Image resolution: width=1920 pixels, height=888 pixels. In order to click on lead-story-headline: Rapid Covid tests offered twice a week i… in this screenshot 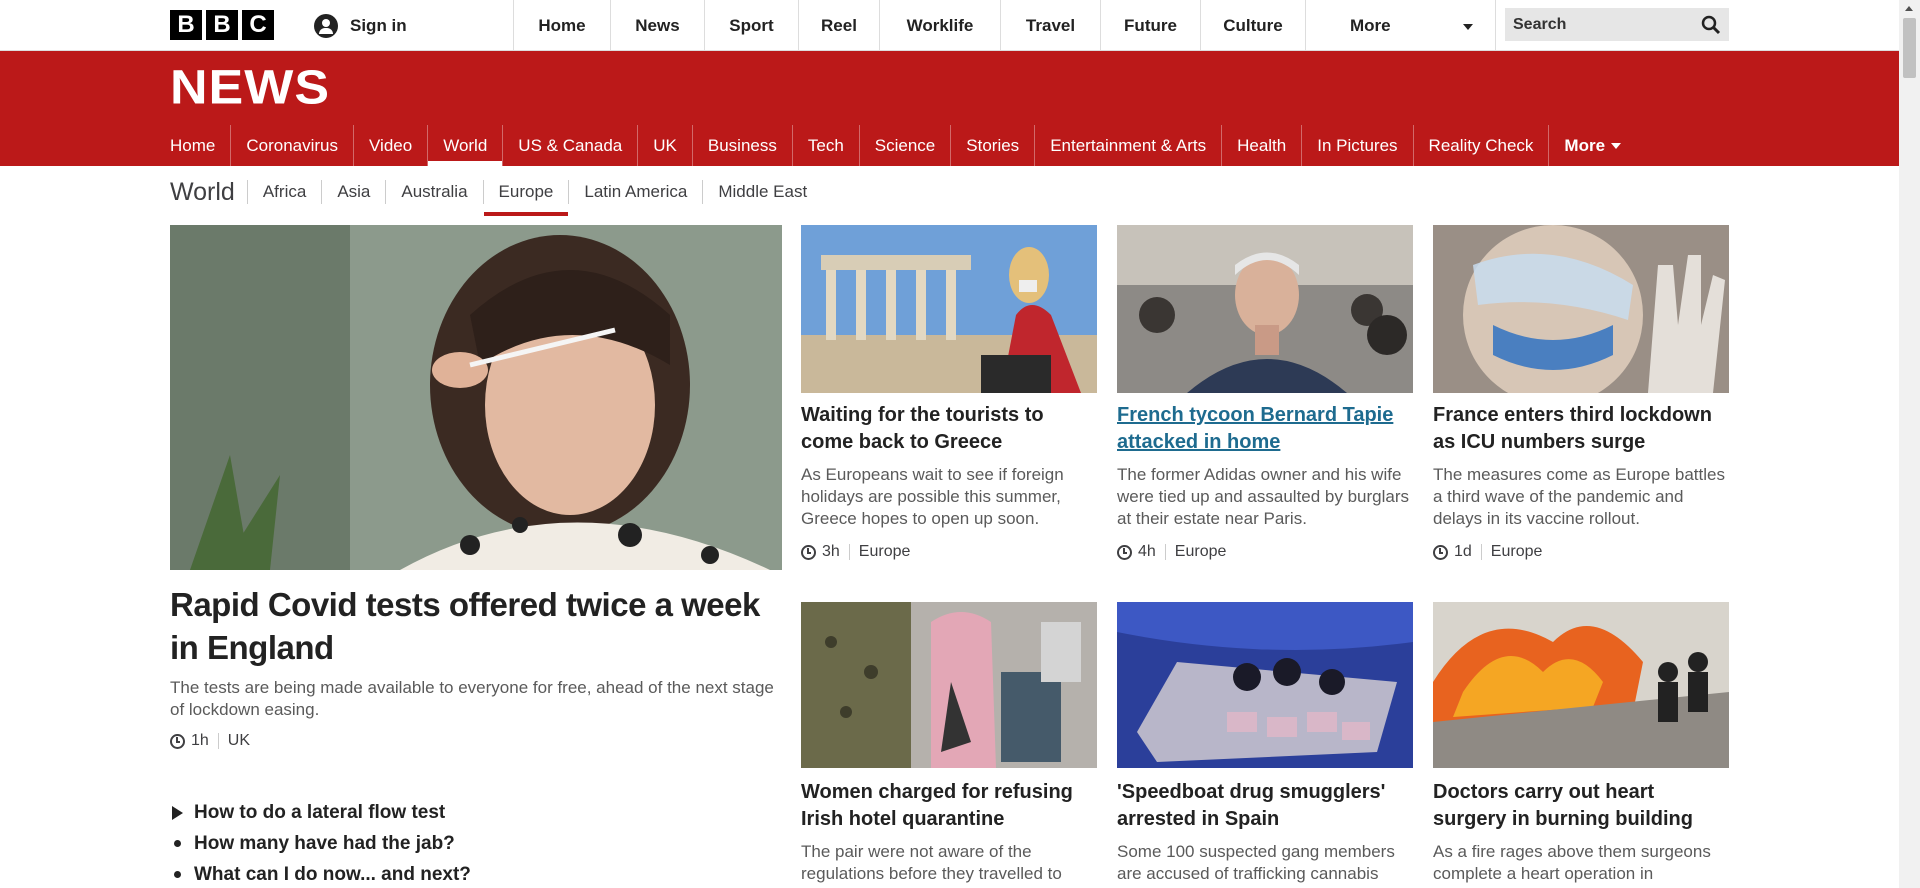, I will do `click(475, 626)`.